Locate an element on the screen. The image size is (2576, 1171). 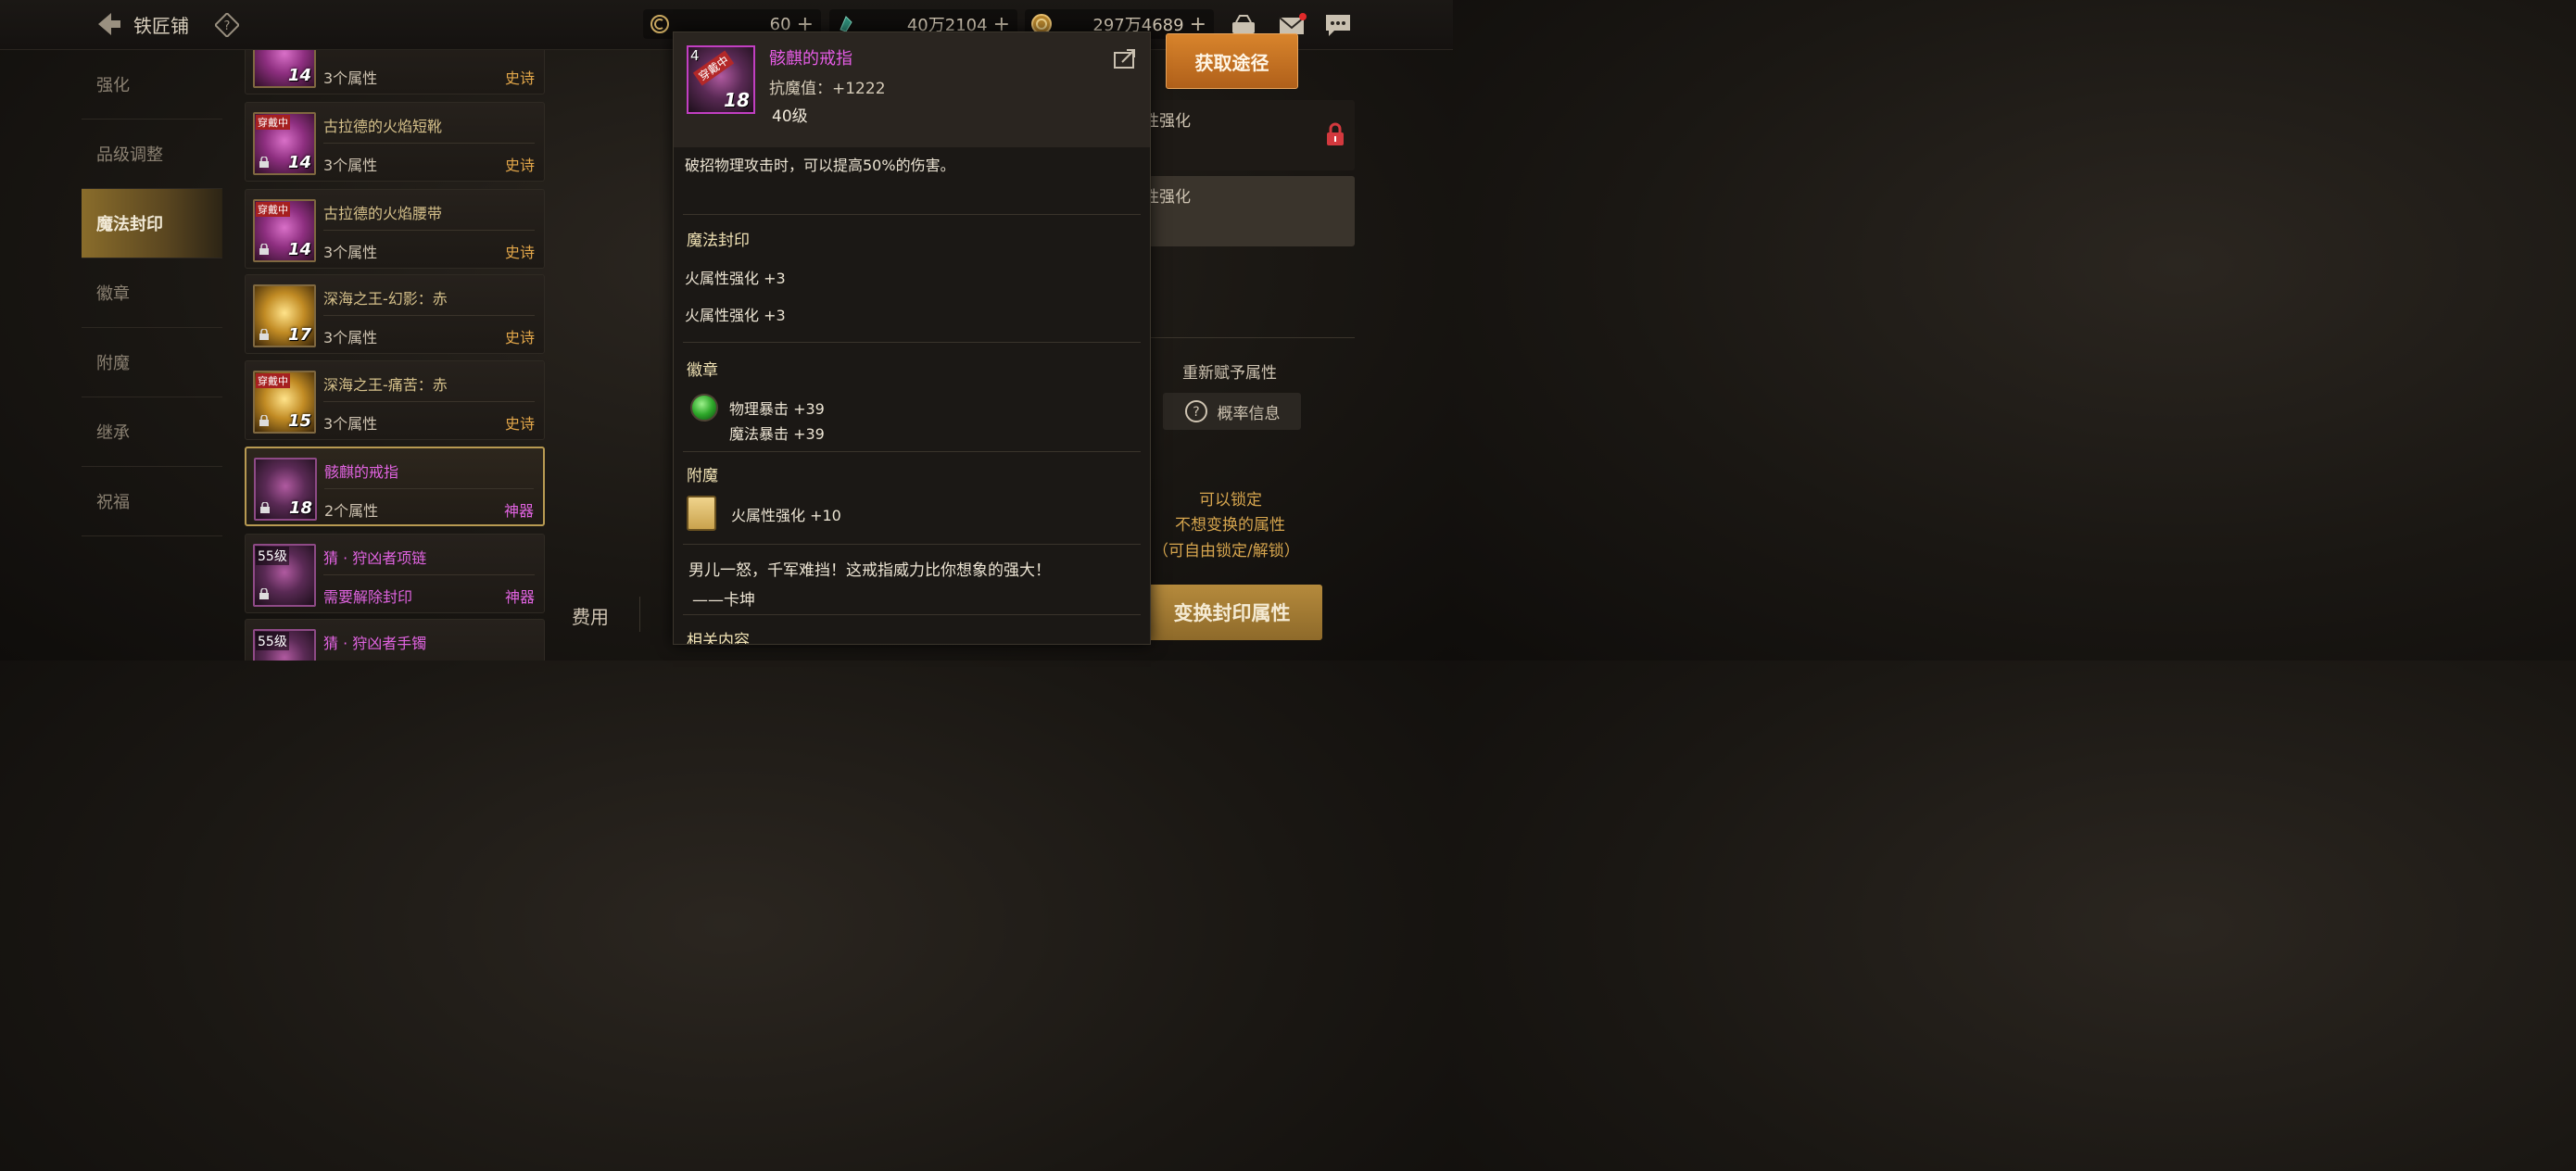
item-thumbnail: 穿戴中 15 is located at coordinates (284, 402).